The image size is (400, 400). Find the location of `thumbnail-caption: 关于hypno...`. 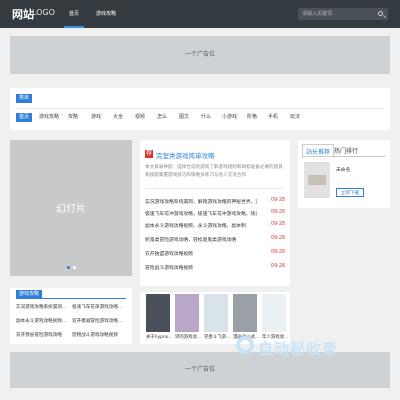

thumbnail-caption: 关于hypno... is located at coordinates (159, 337).